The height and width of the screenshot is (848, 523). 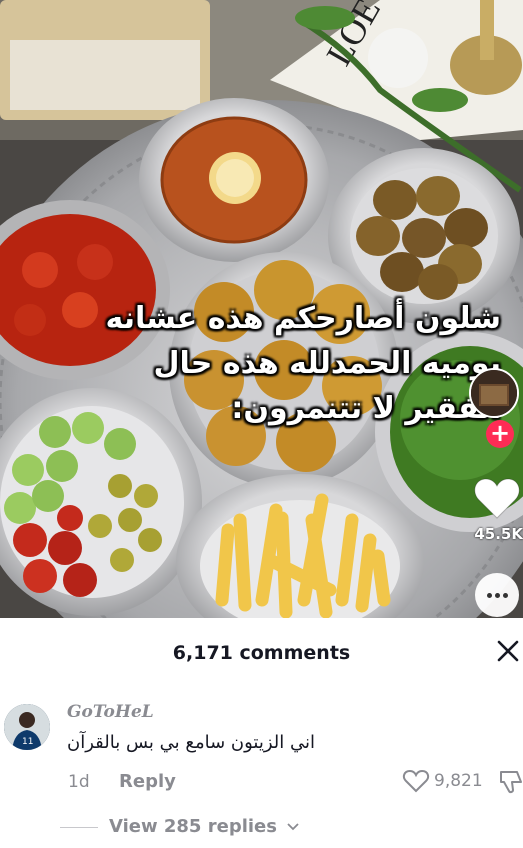 What do you see at coordinates (458, 781) in the screenshot?
I see `comment-like-count: 9,821` at bounding box center [458, 781].